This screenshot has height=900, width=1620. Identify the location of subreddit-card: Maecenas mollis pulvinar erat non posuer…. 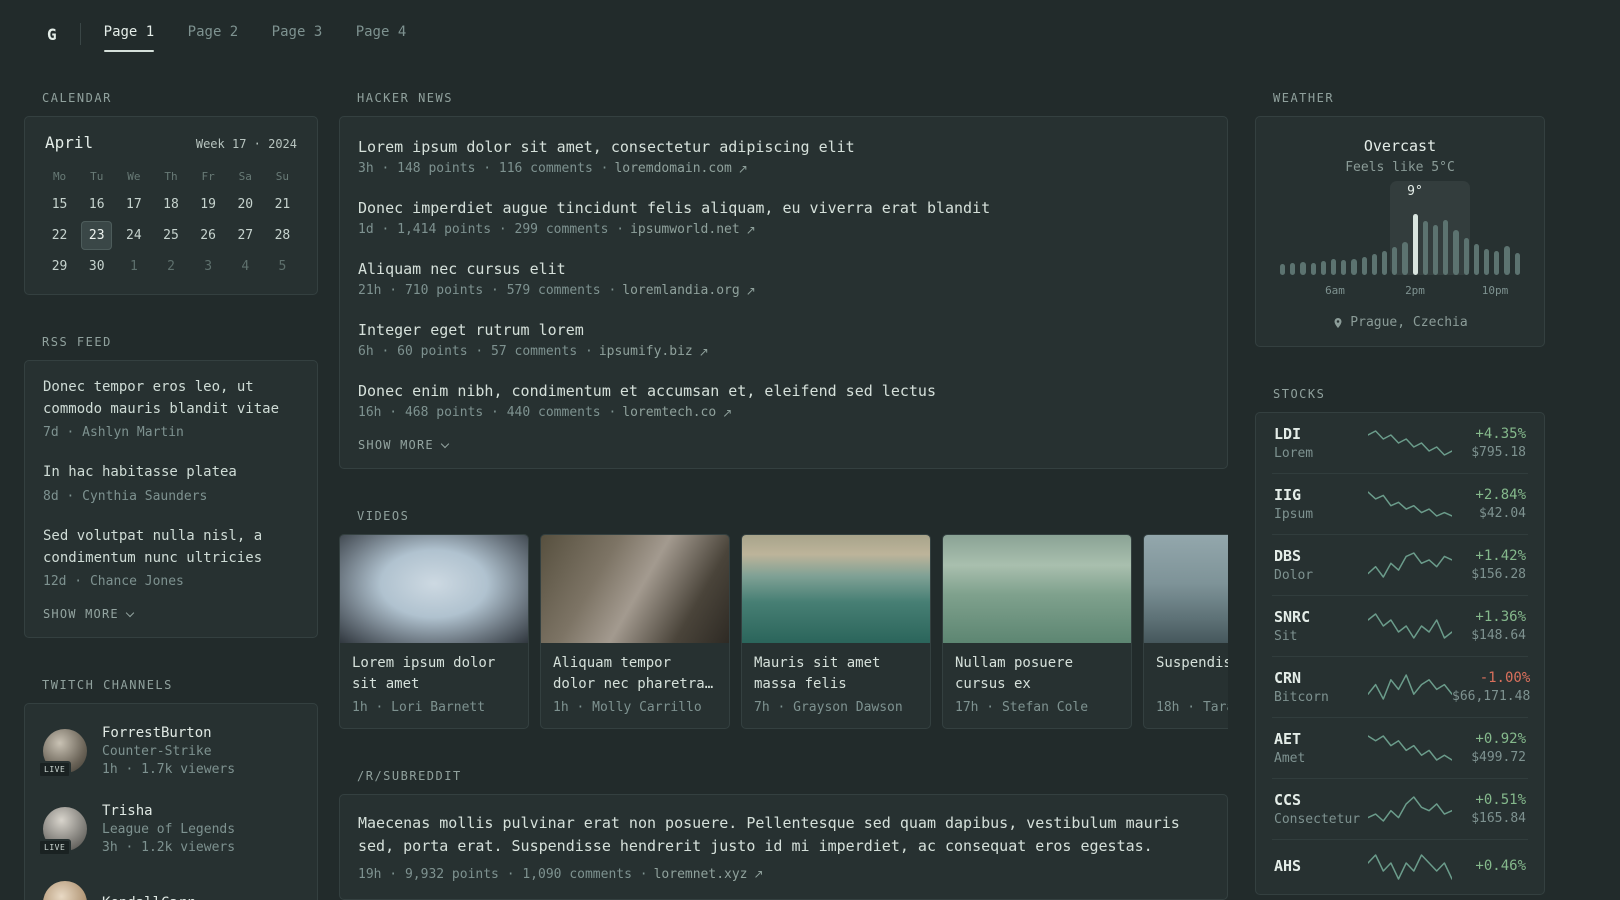
(783, 847).